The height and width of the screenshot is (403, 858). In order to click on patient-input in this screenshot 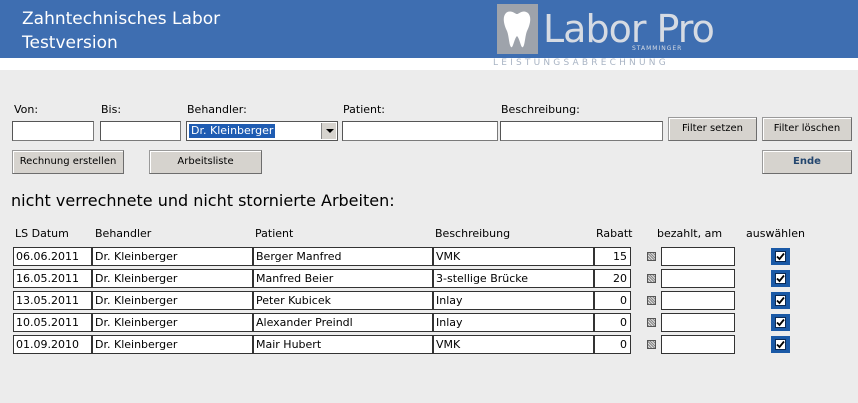, I will do `click(420, 131)`.